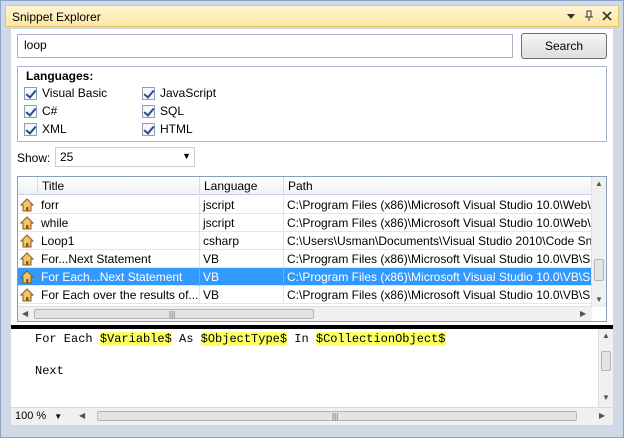  Describe the element at coordinates (75, 93) in the screenshot. I see `checkbox-label: Visual Basic` at that location.